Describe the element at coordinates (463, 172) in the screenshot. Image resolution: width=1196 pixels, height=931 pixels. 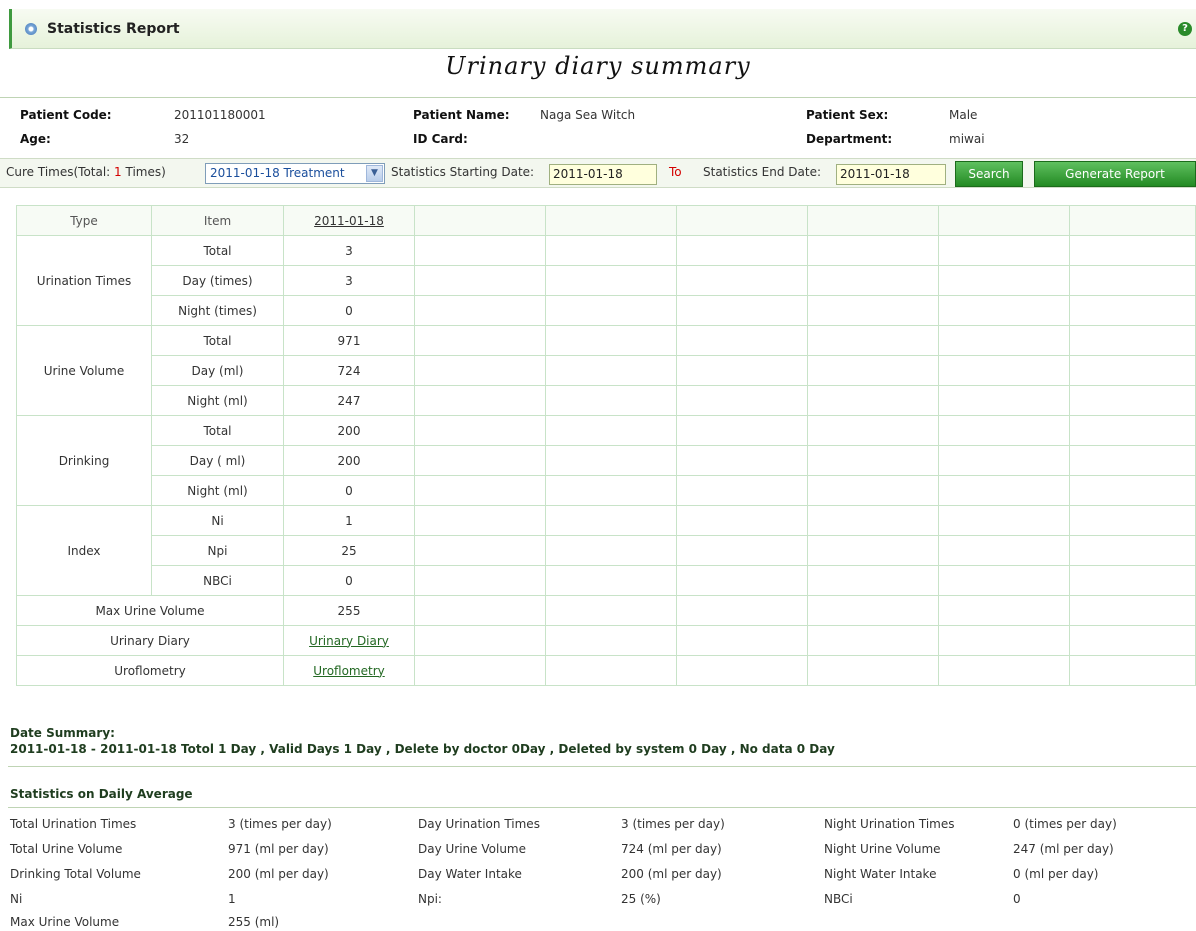
I see `start-date-label: Statistics Starting Date:` at that location.